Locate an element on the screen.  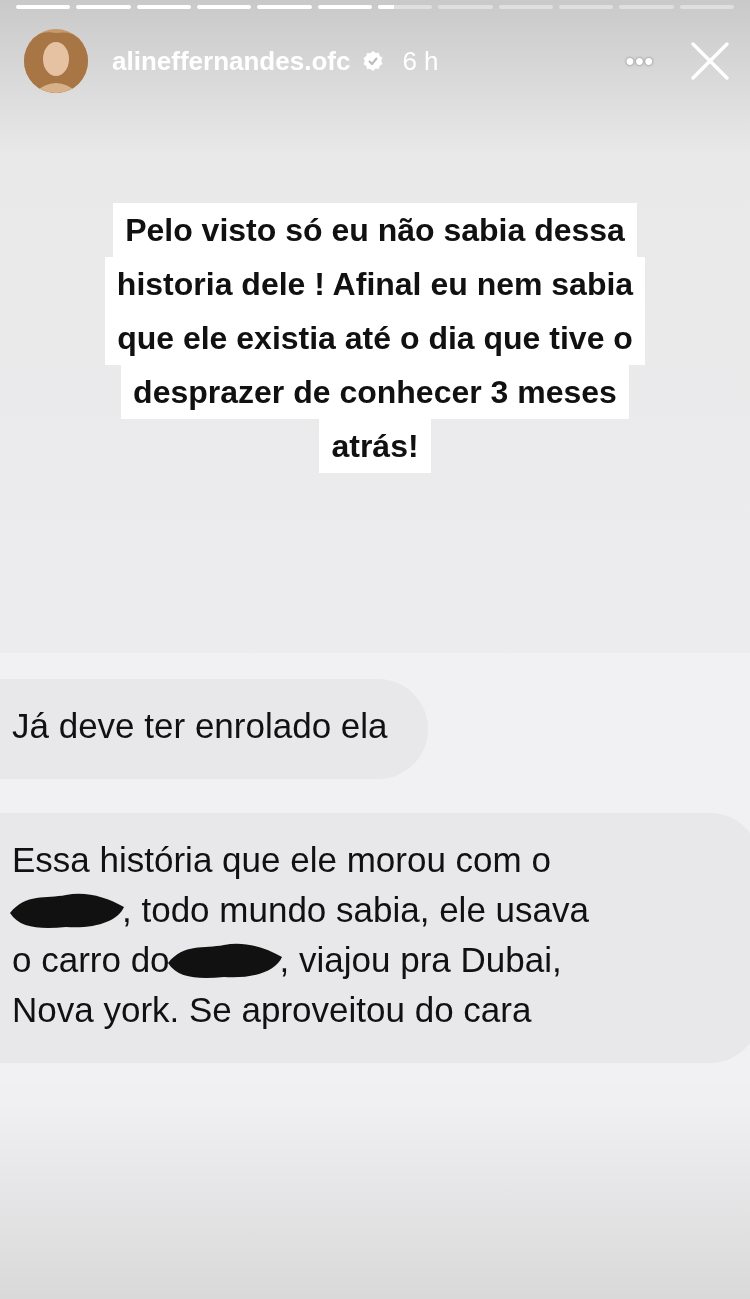
message-text: , todo mundo sabia, ele usava is located at coordinates (355, 910).